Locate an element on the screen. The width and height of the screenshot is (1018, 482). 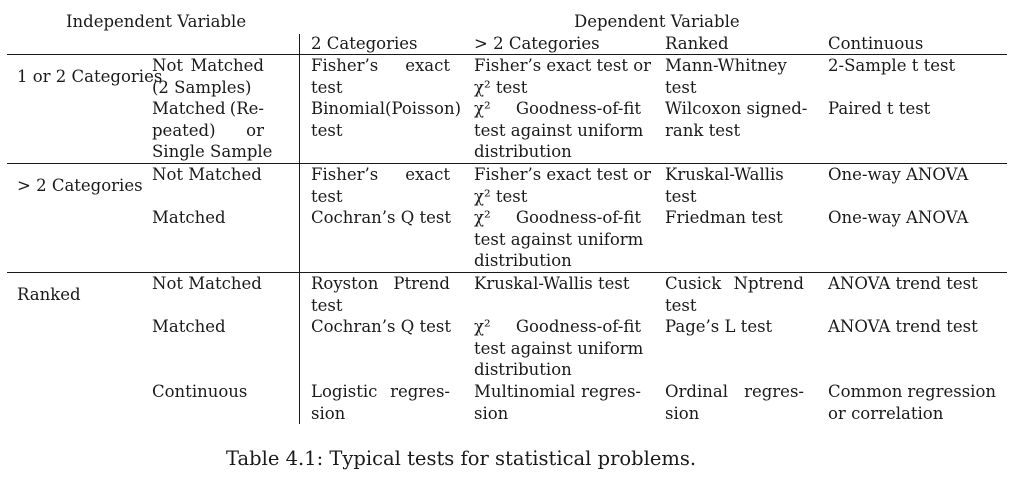
group-label-ranked: Ranked is located at coordinates (49, 294).